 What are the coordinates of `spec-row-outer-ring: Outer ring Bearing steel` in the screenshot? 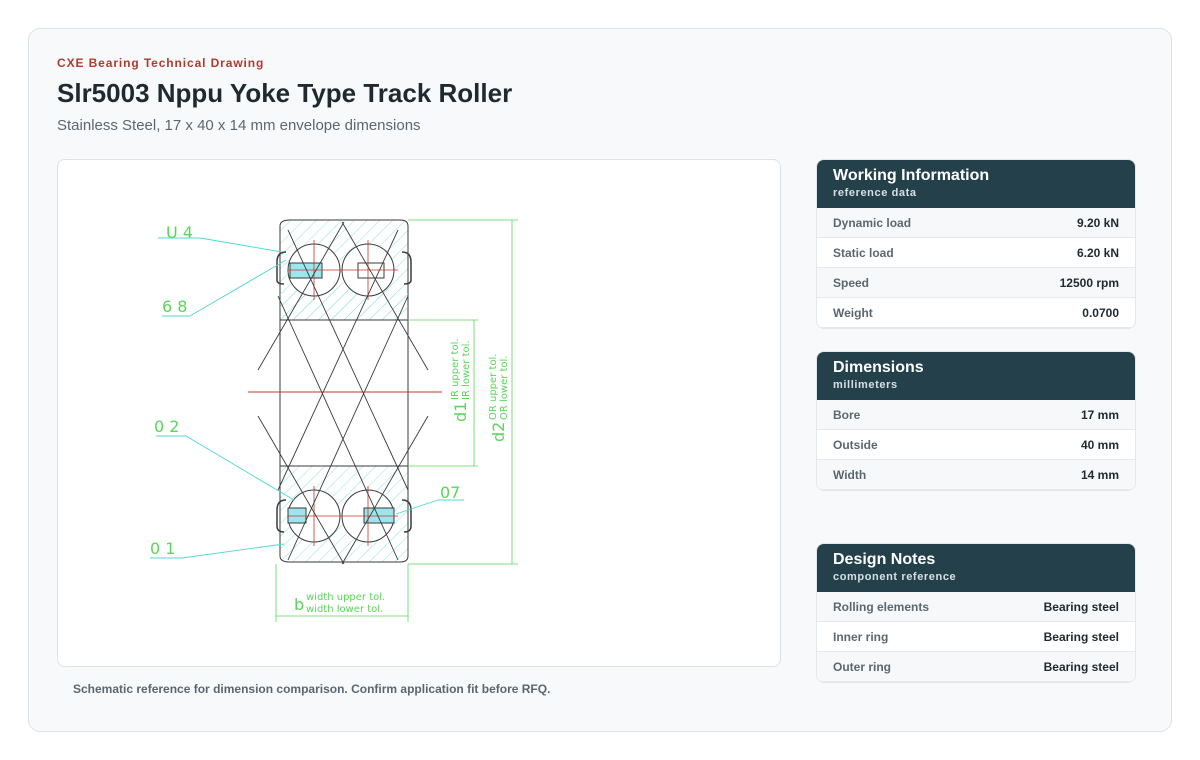 It's located at (976, 667).